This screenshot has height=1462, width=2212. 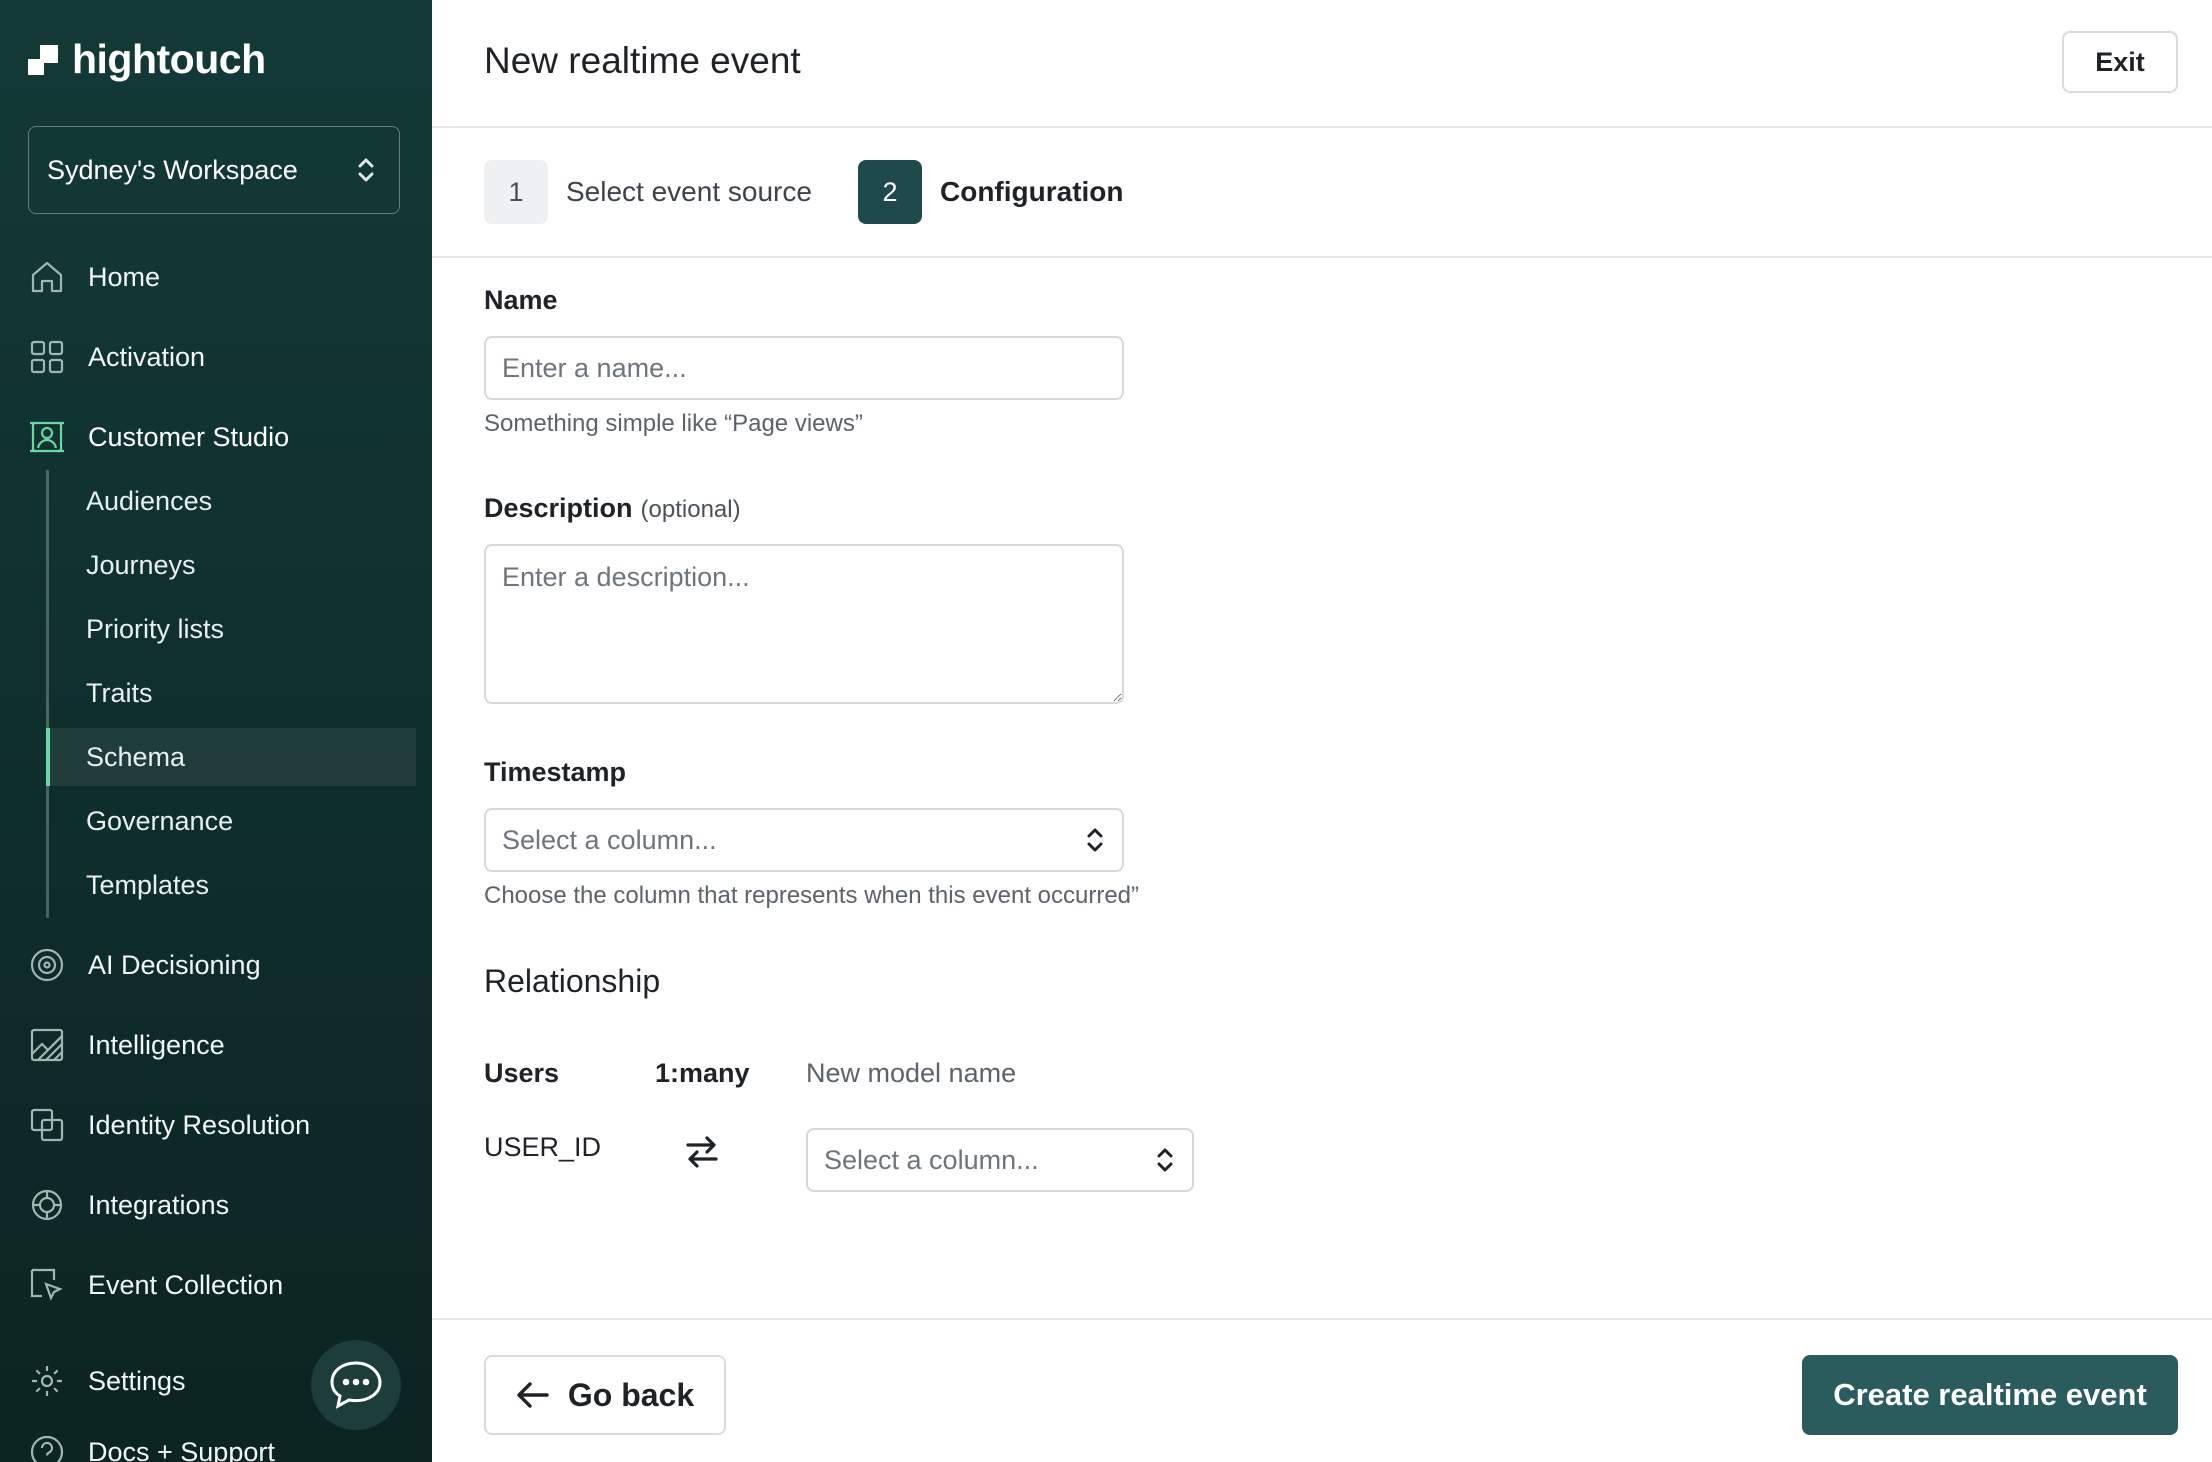 I want to click on stepper: 1 Select event source 2 Configuration, so click(x=1322, y=194).